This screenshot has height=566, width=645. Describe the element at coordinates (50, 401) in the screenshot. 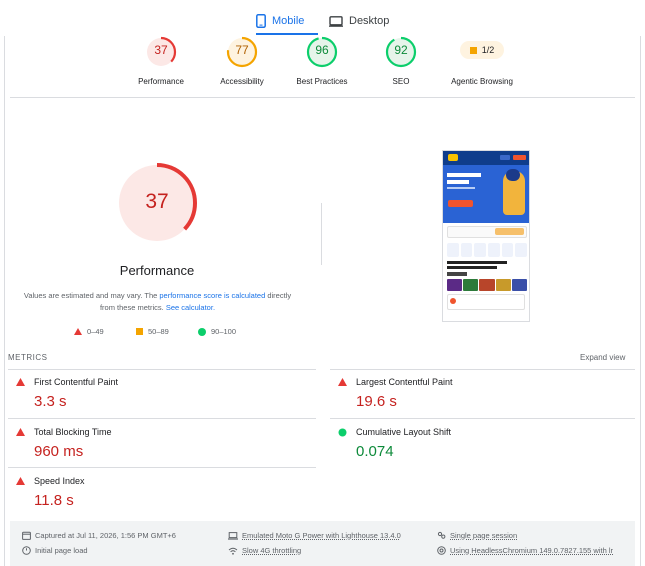

I see `metric-value: 3.3 s` at that location.